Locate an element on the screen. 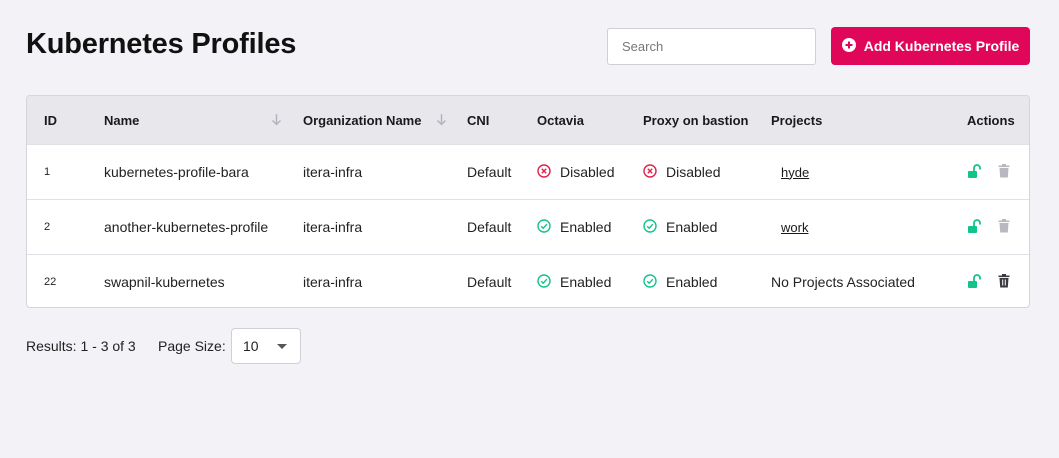 This screenshot has height=458, width=1059. results-count: Results: 1 - 3 of 3 is located at coordinates (81, 346).